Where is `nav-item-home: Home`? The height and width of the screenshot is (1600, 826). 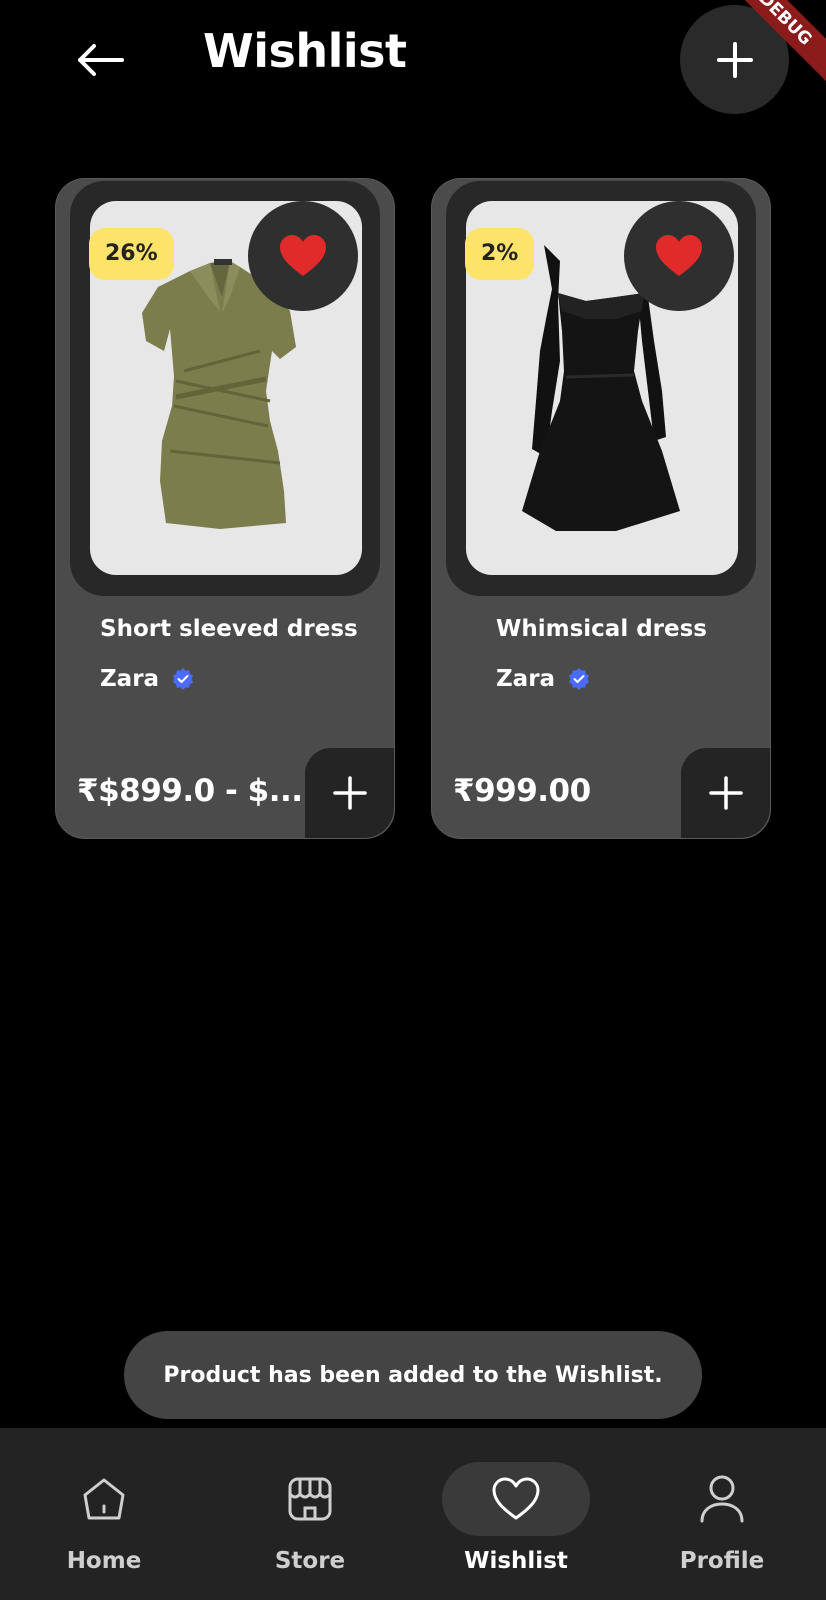 nav-item-home: Home is located at coordinates (104, 1514).